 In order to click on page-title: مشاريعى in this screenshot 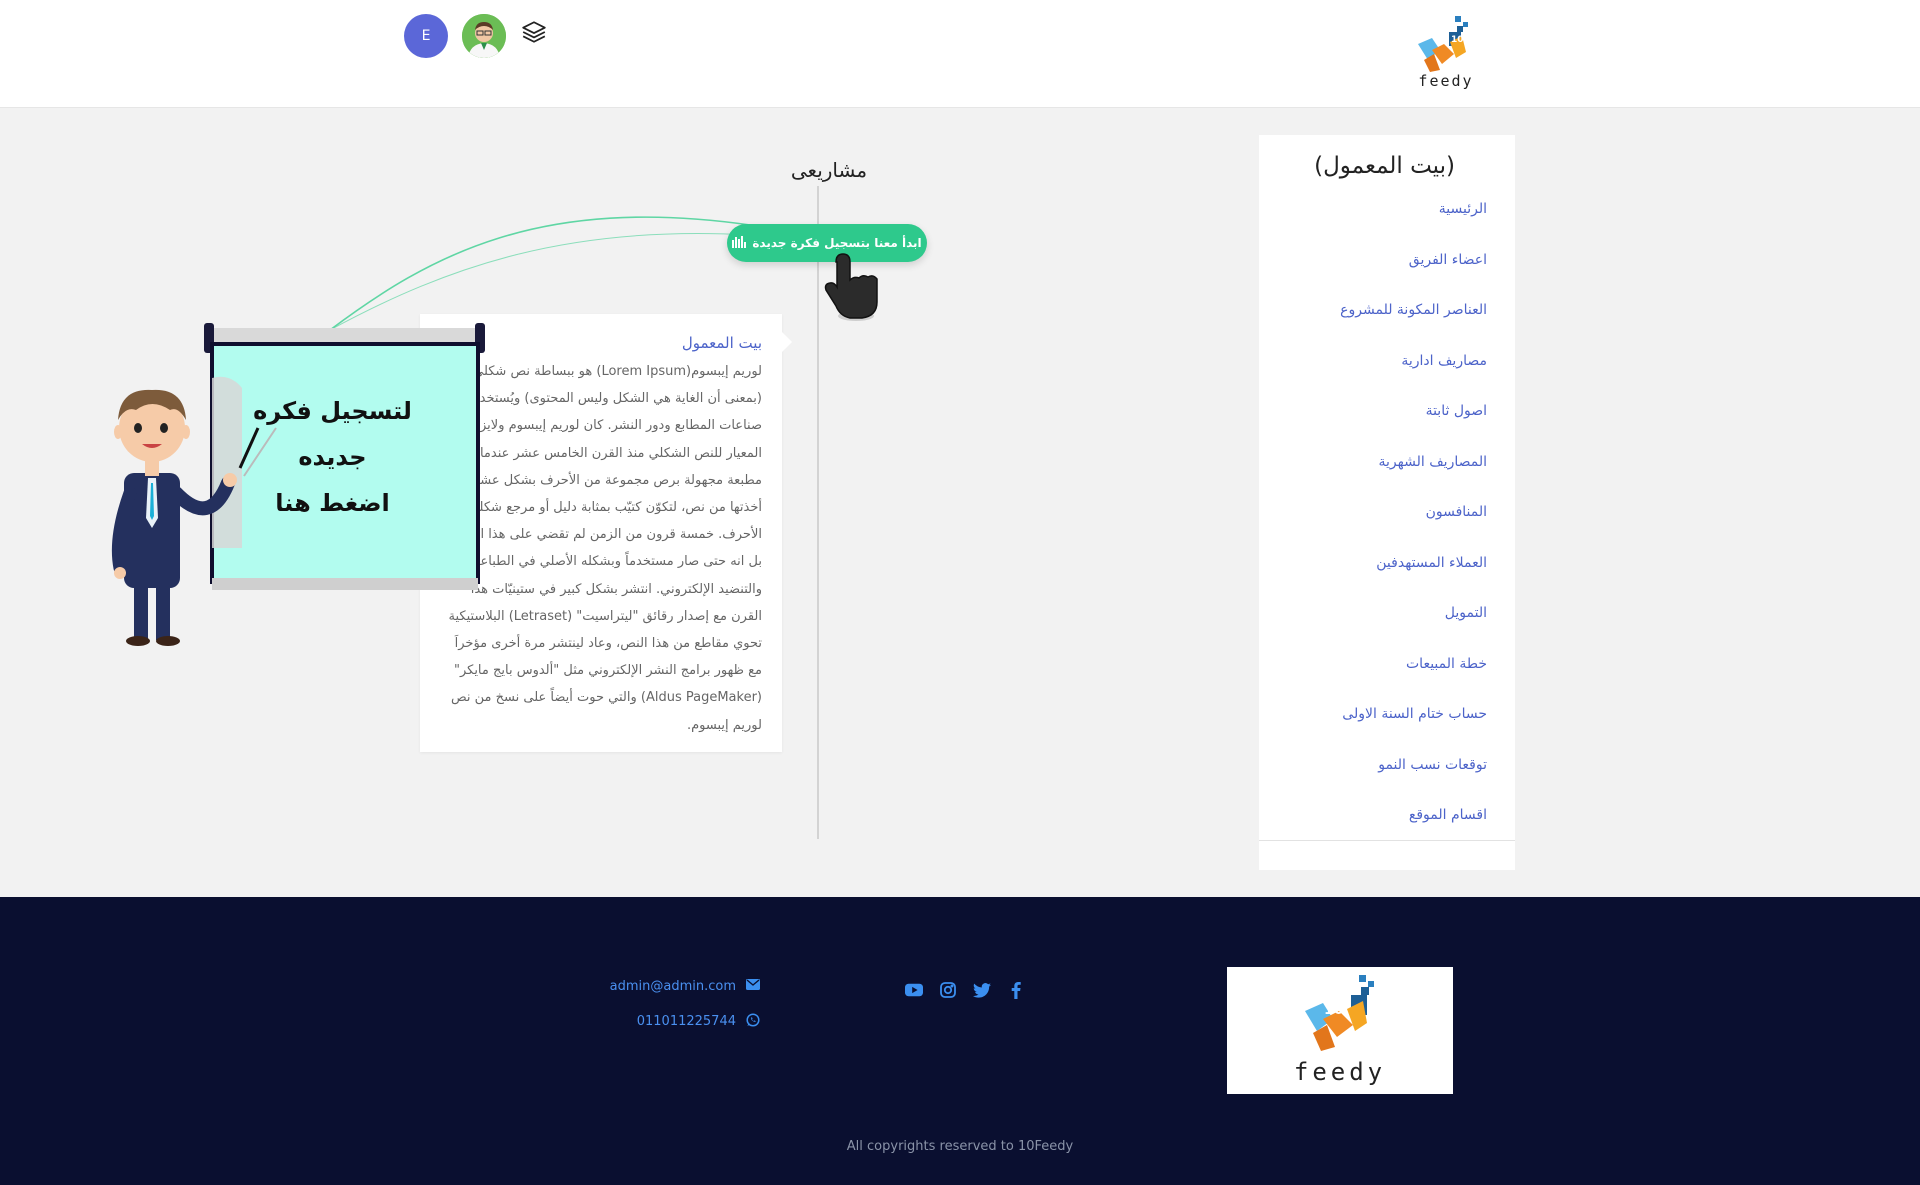, I will do `click(829, 170)`.